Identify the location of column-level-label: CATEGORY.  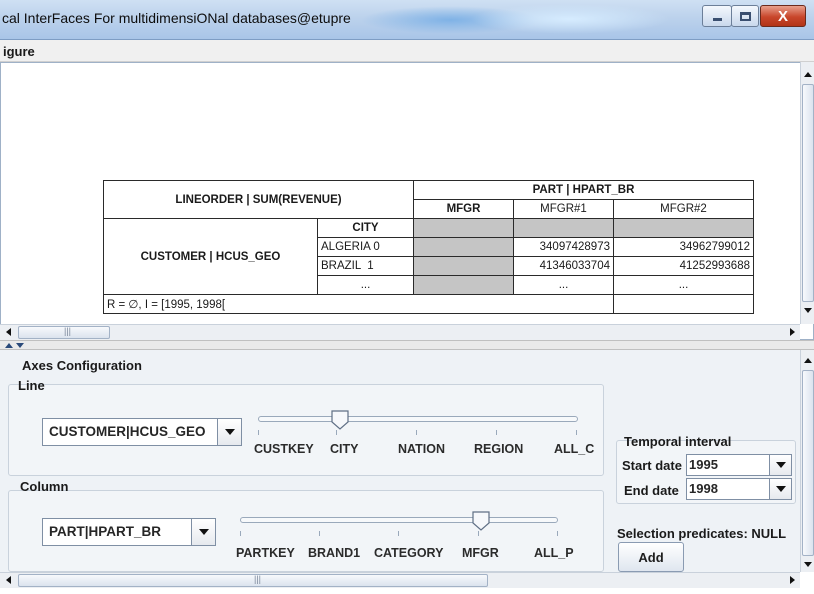
(409, 553).